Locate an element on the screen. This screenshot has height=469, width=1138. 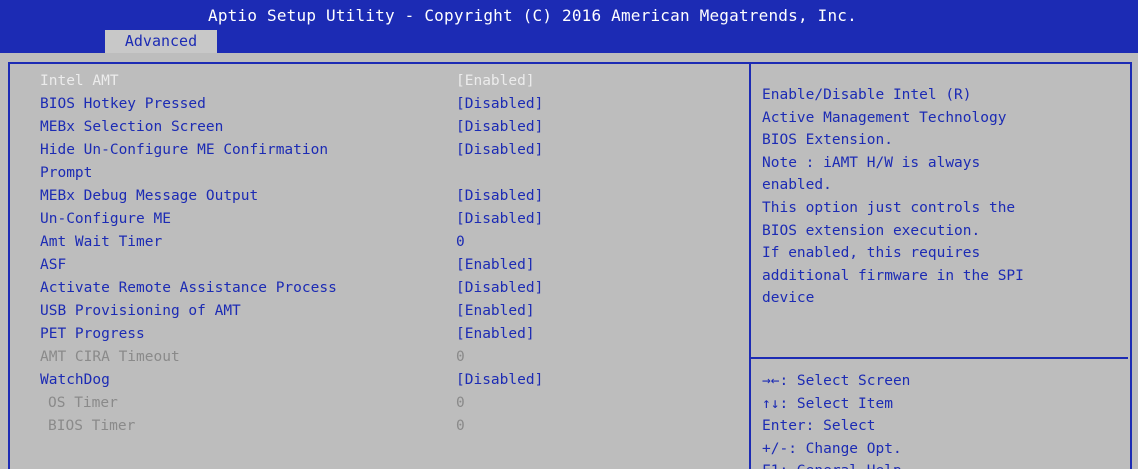
help-separator is located at coordinates (939, 358).